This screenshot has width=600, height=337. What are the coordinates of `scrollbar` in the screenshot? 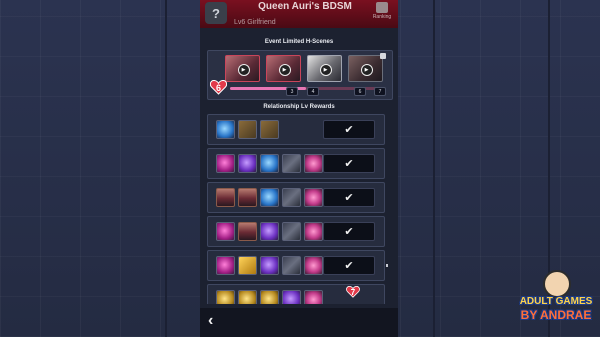 It's located at (387, 265).